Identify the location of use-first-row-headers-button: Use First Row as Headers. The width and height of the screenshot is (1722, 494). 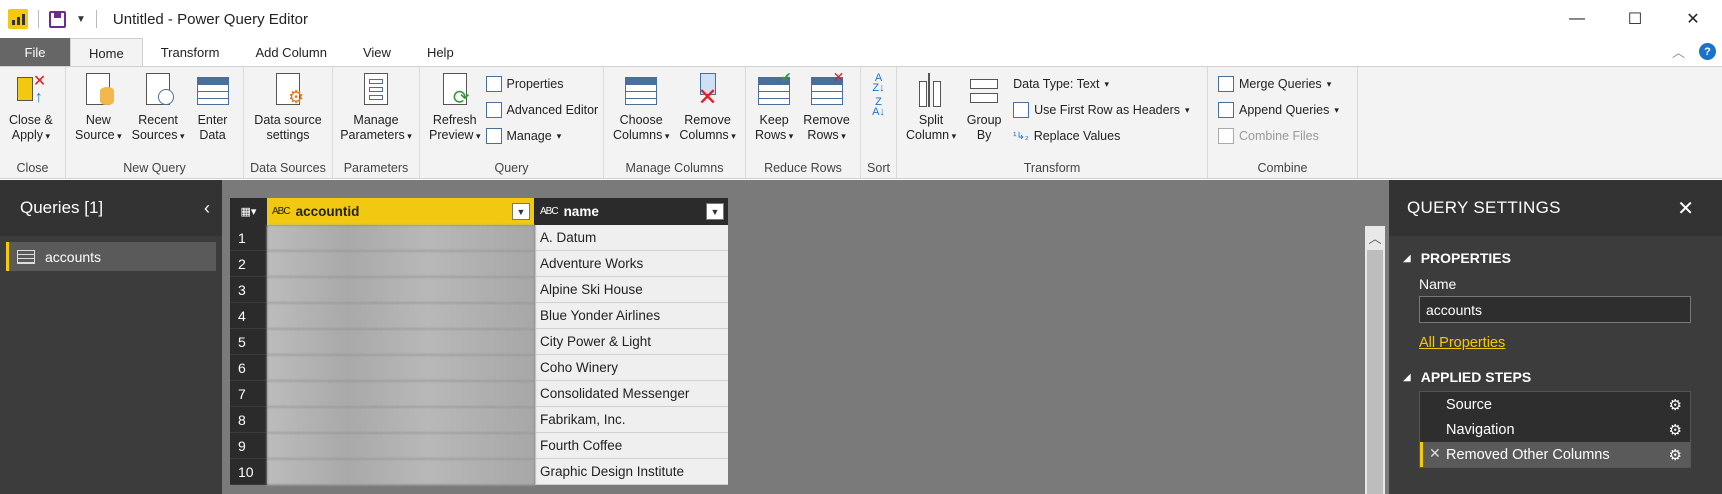
(1101, 110).